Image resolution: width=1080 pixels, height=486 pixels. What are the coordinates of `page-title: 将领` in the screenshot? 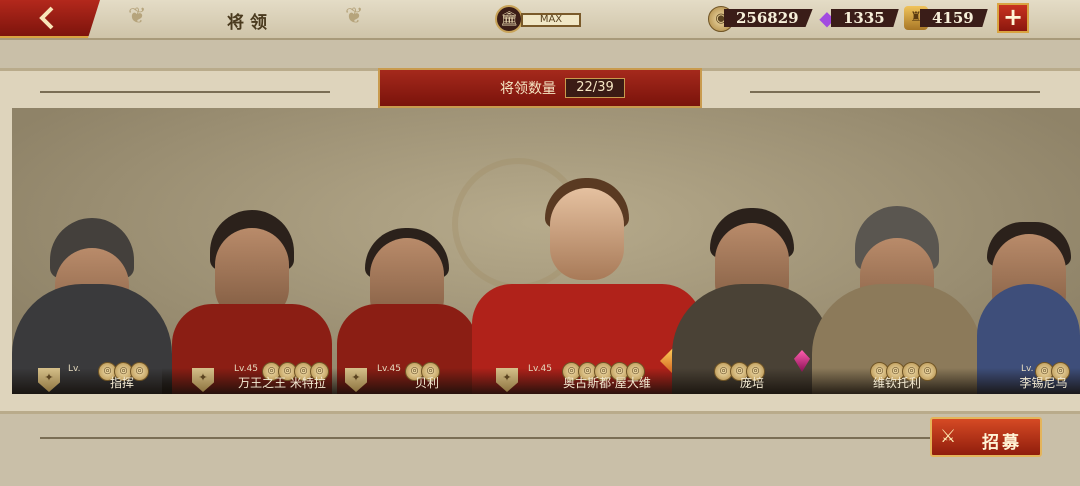 It's located at (250, 23).